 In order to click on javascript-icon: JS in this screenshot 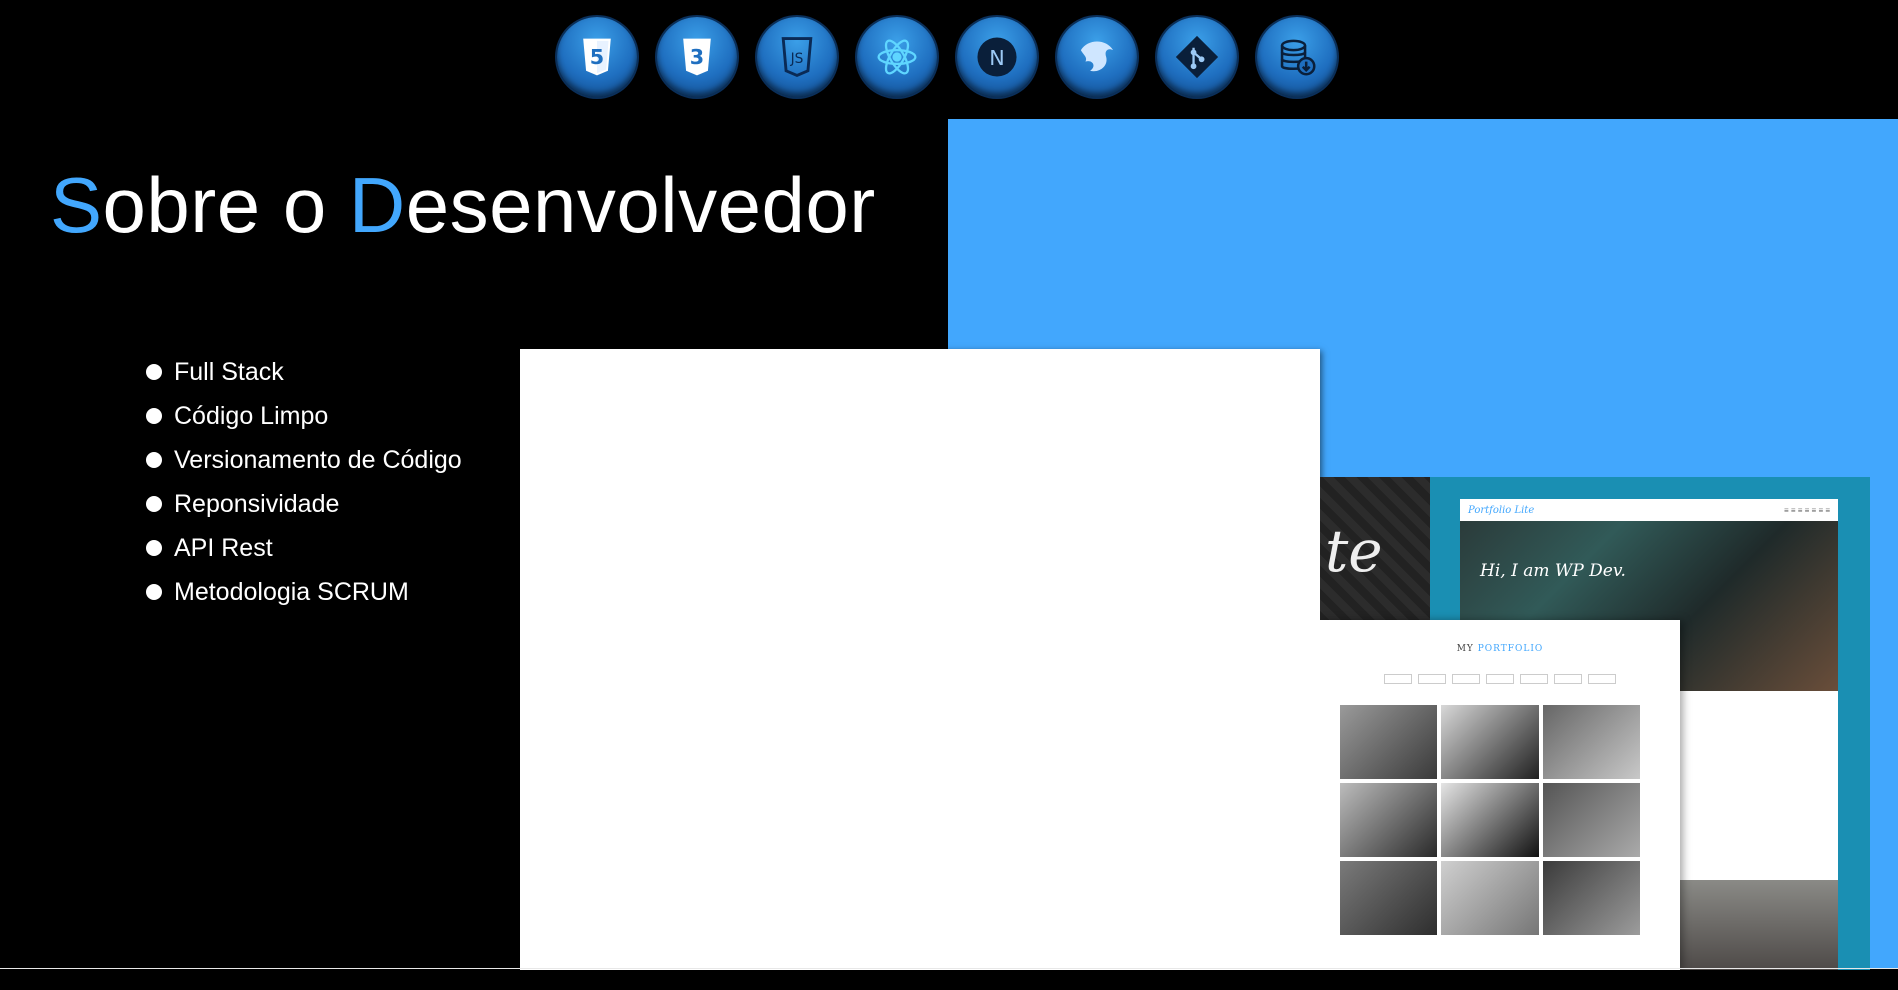, I will do `click(797, 57)`.